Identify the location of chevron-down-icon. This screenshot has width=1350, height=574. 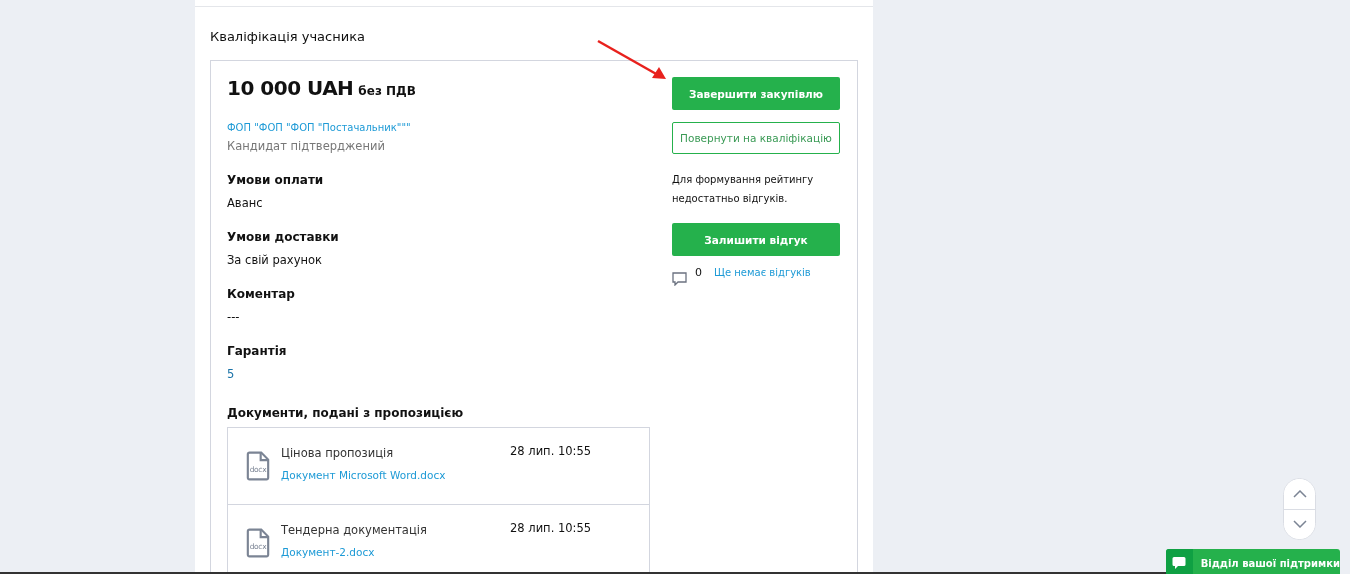
(1299, 524).